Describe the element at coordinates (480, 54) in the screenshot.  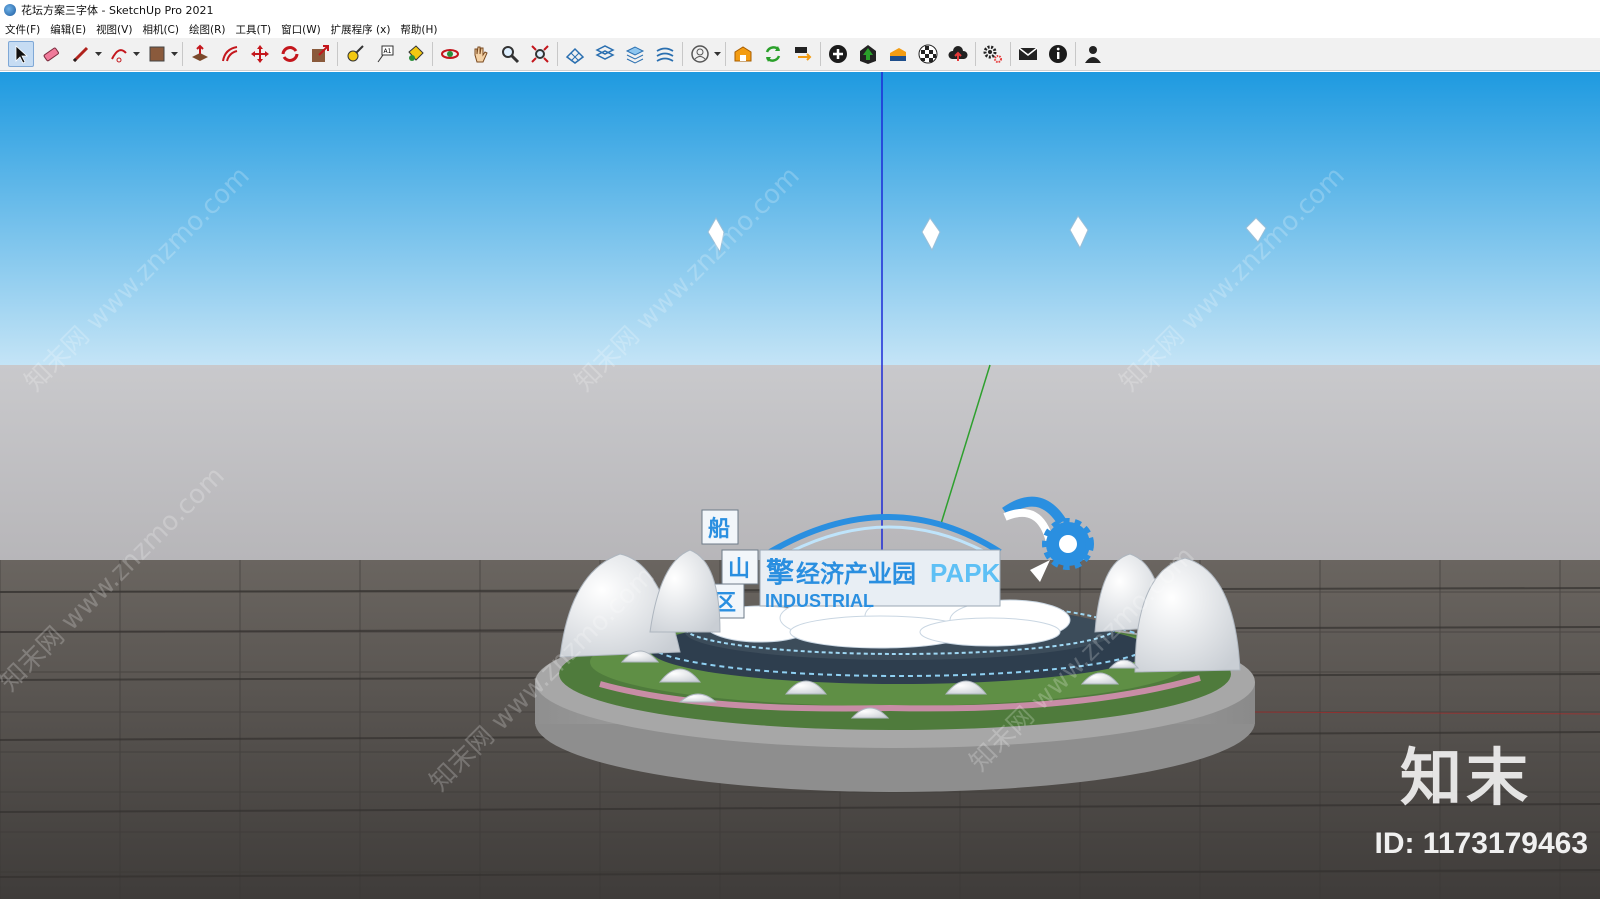
I see `pan-hand-icon` at that location.